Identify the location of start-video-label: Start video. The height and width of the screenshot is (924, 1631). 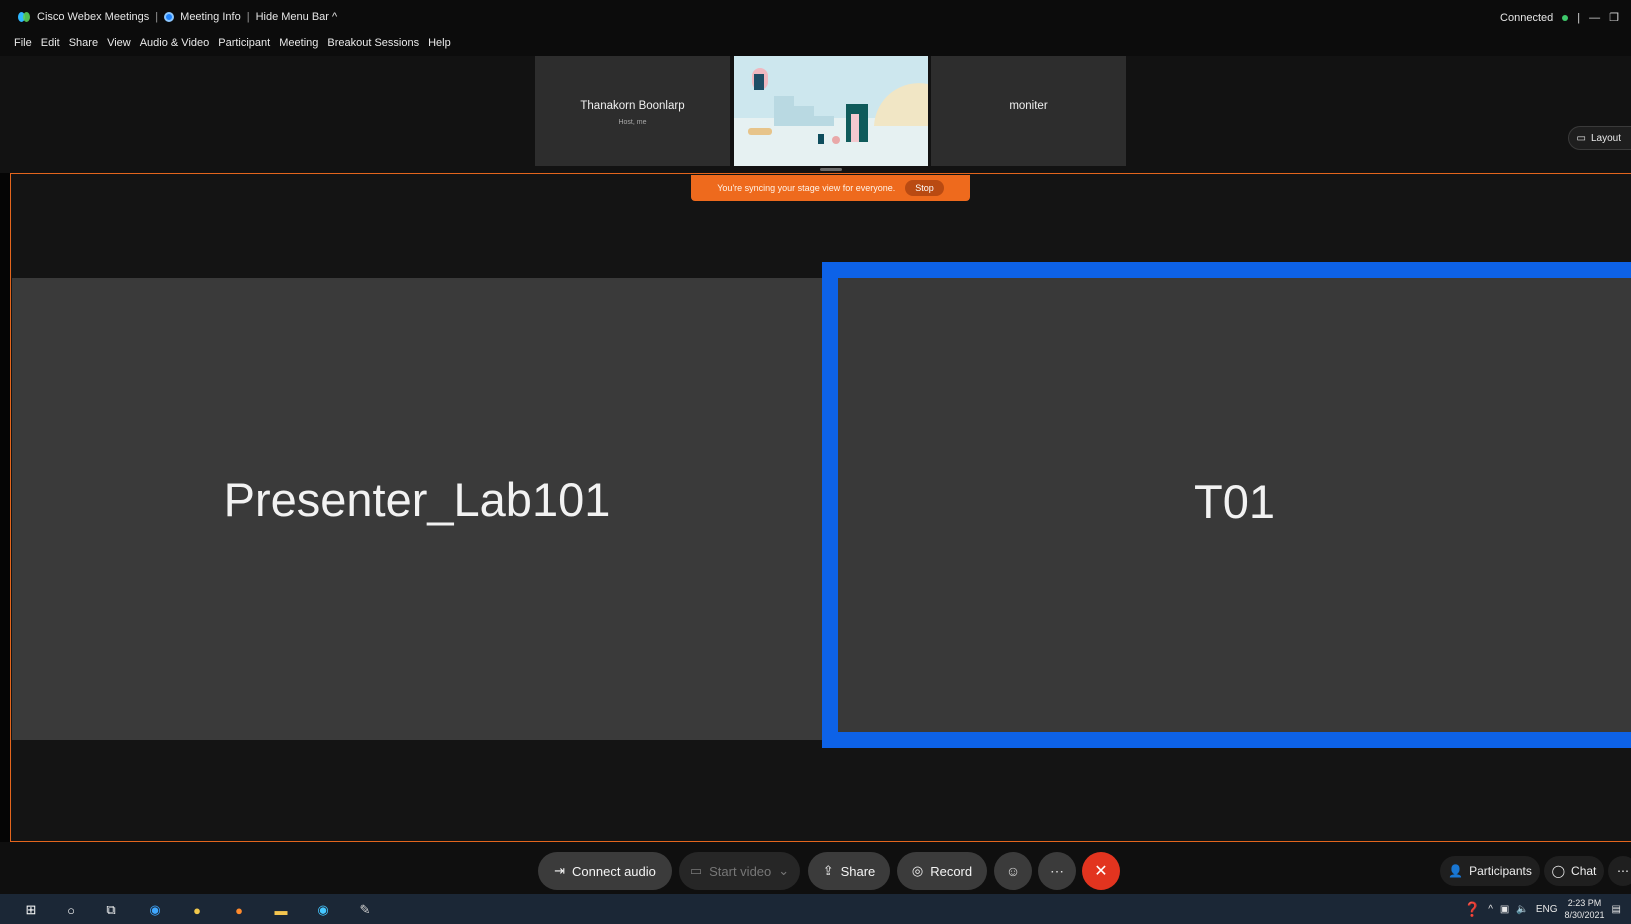
(740, 871).